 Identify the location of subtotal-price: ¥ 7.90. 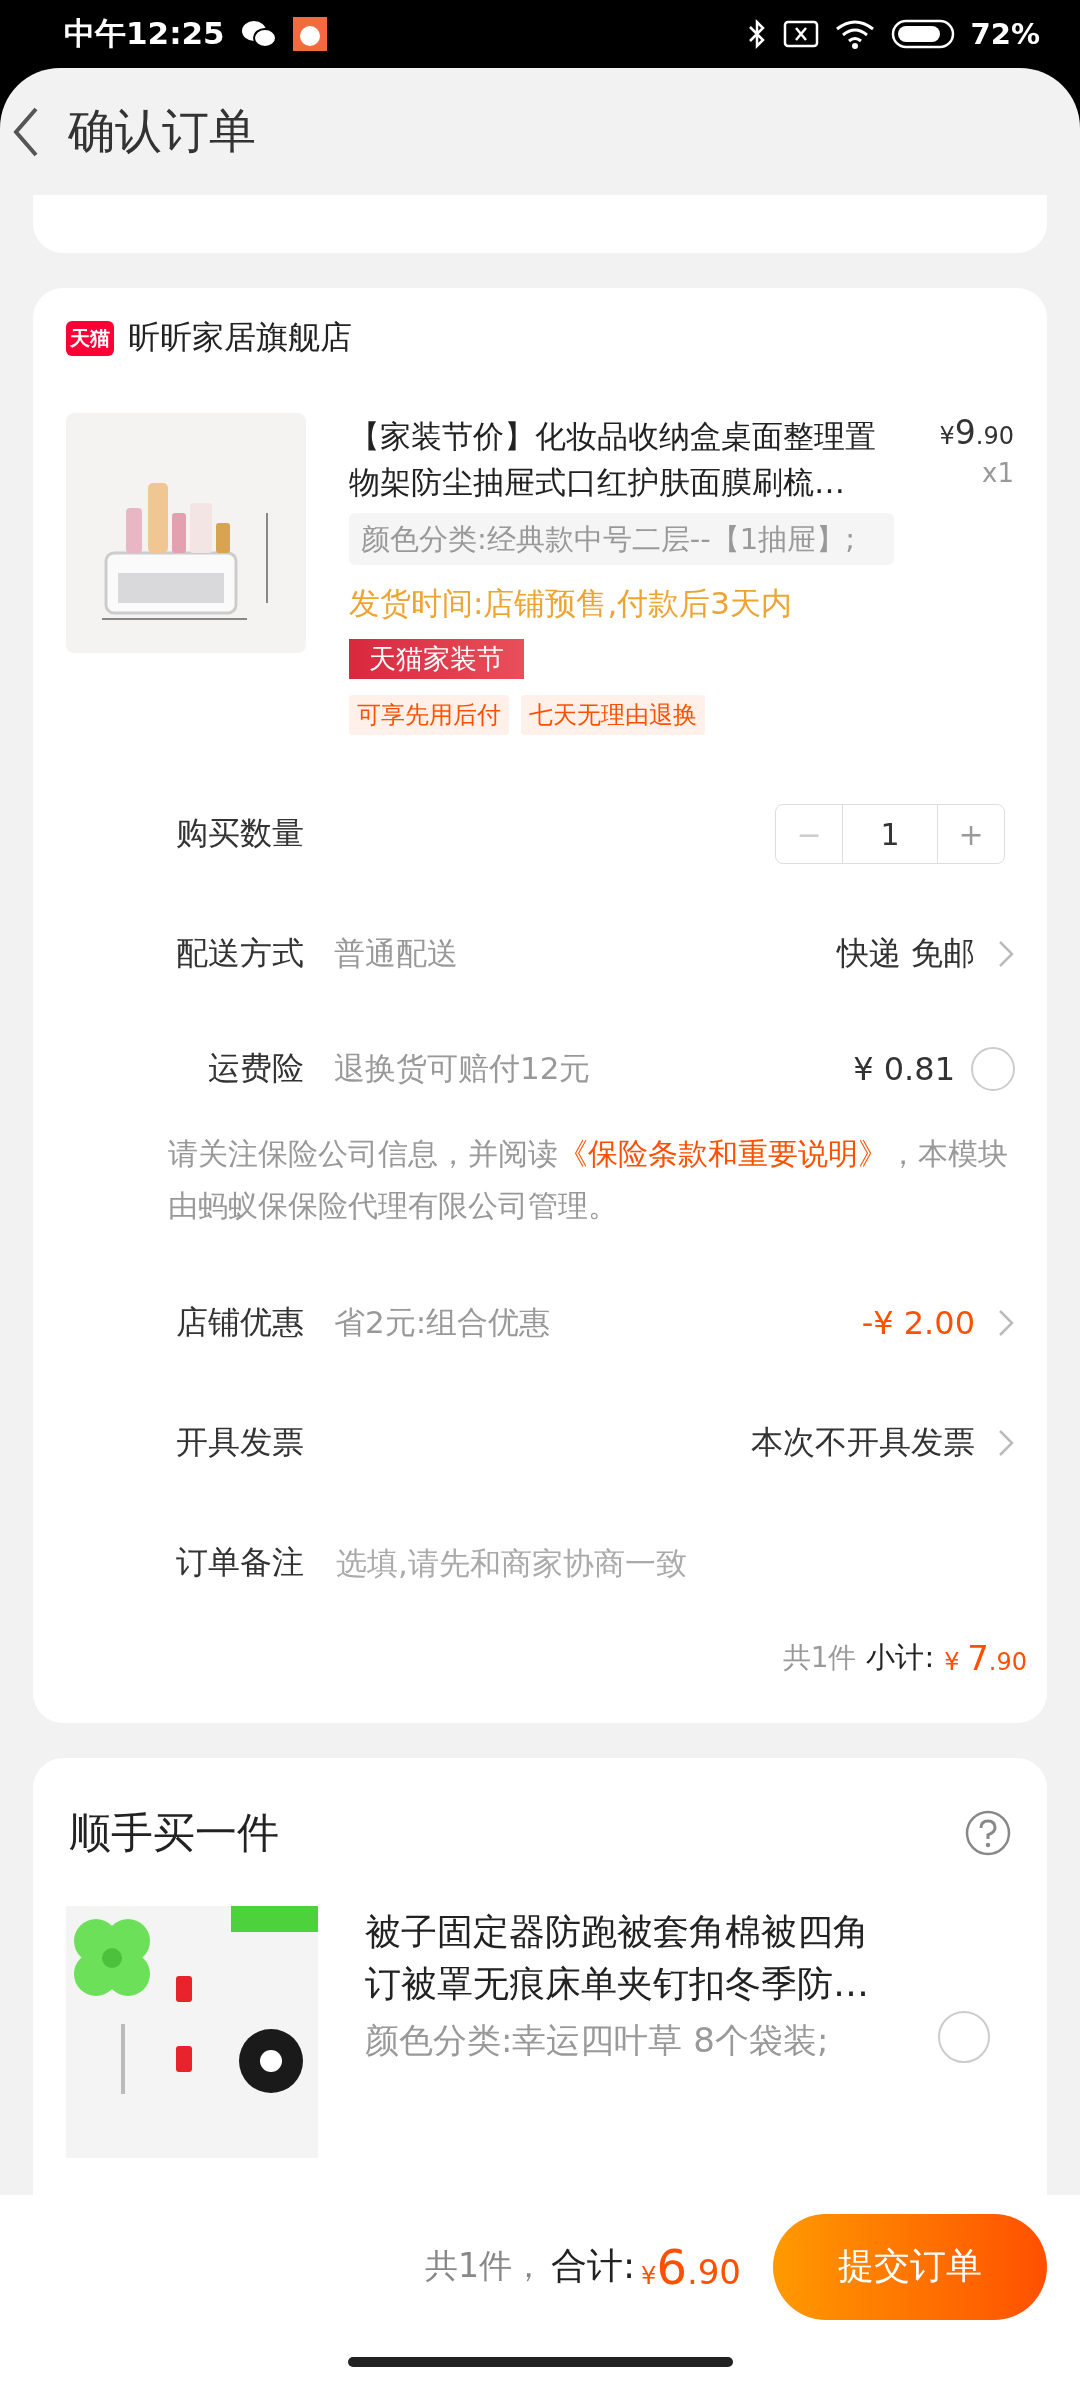
(985, 1658).